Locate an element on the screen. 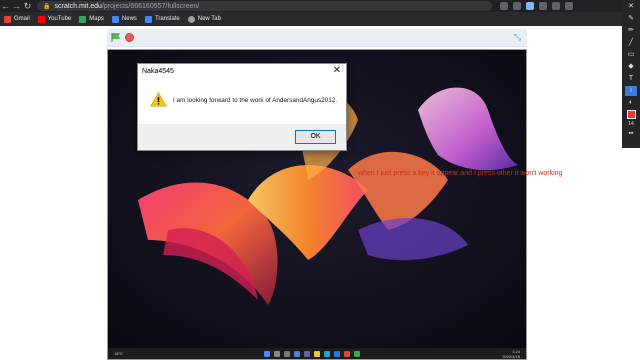  bookmark-label: Maps is located at coordinates (96, 19).